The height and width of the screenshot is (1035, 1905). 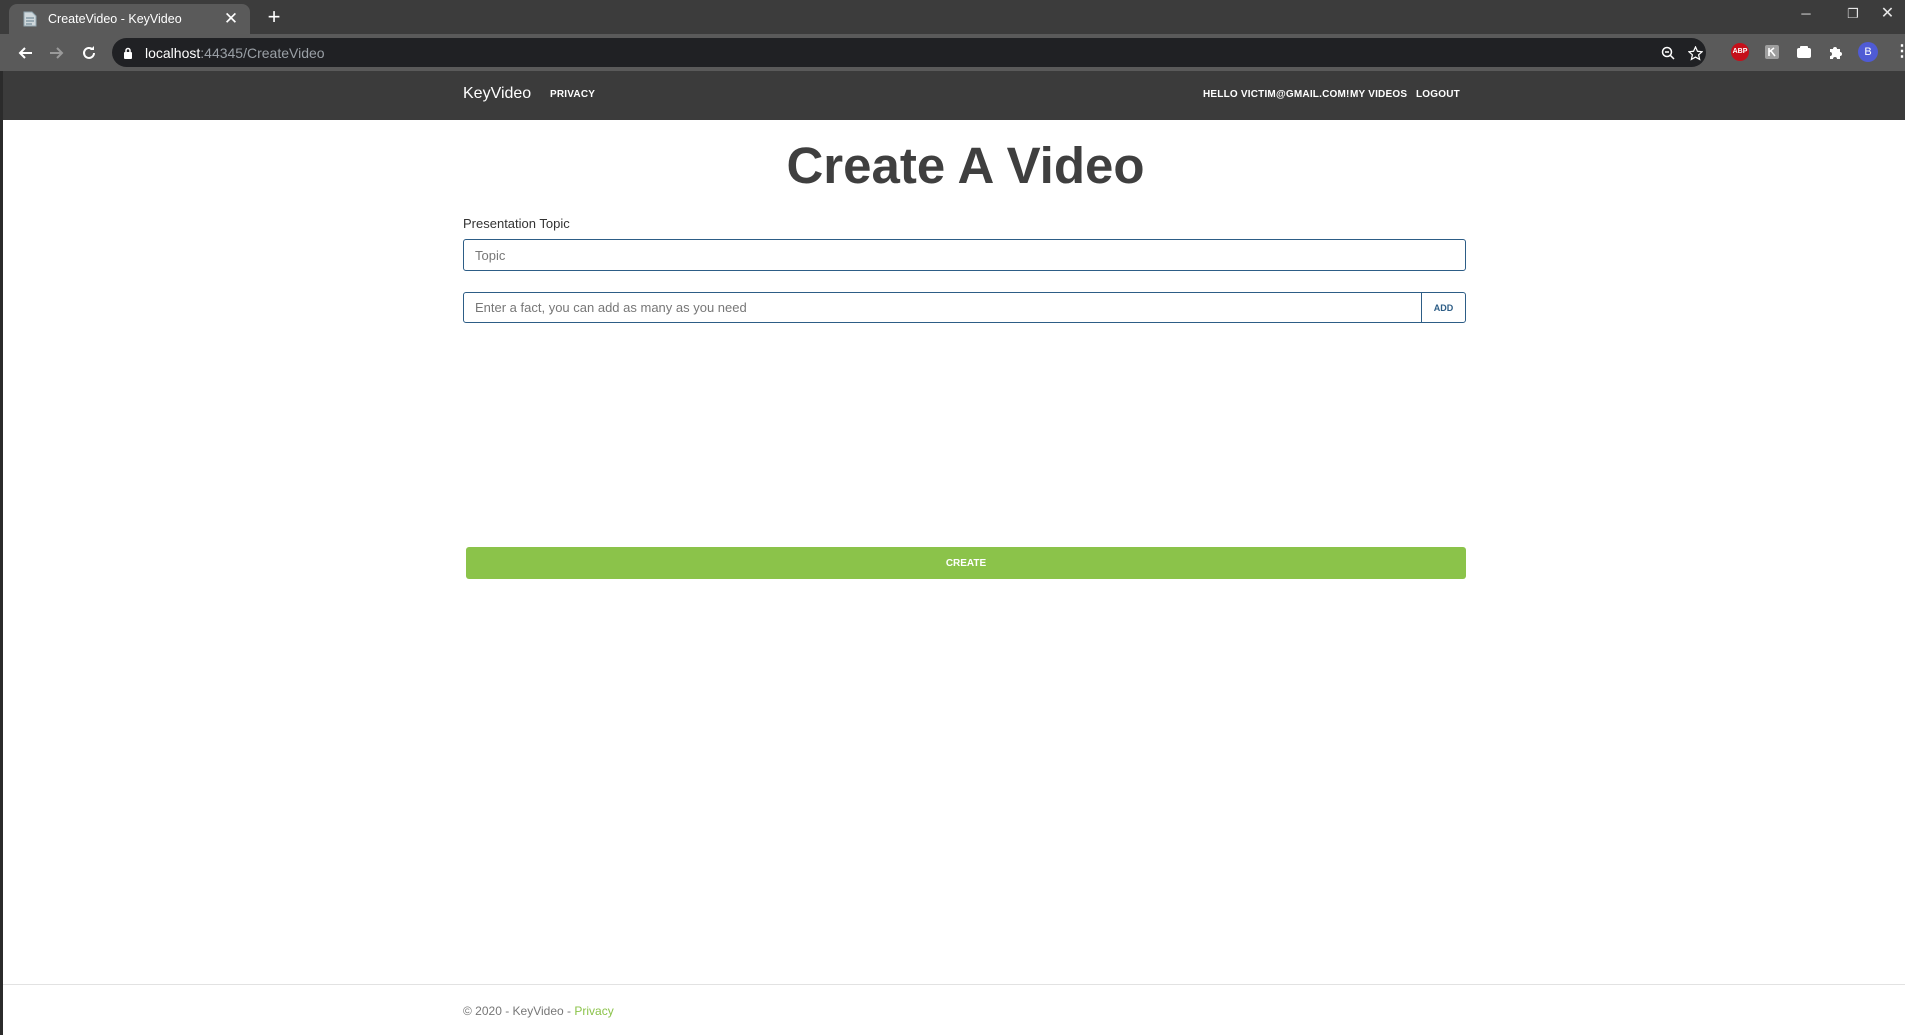 What do you see at coordinates (964, 255) in the screenshot?
I see `topic-input: Topic` at bounding box center [964, 255].